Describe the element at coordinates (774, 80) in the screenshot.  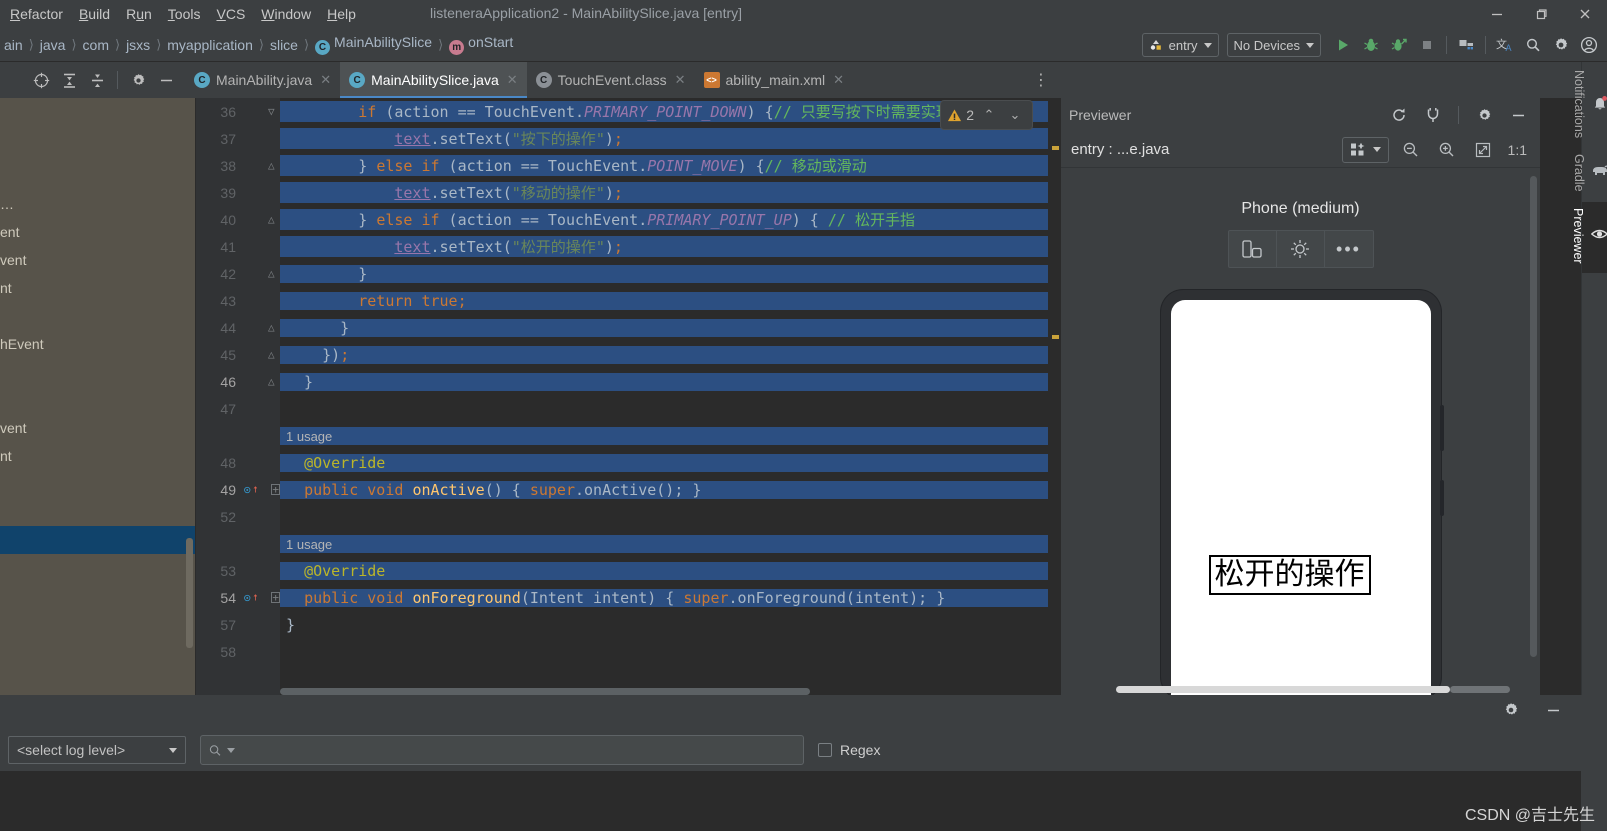
I see `tab-ability-main-xml: <> ability_main.xml ✕` at that location.